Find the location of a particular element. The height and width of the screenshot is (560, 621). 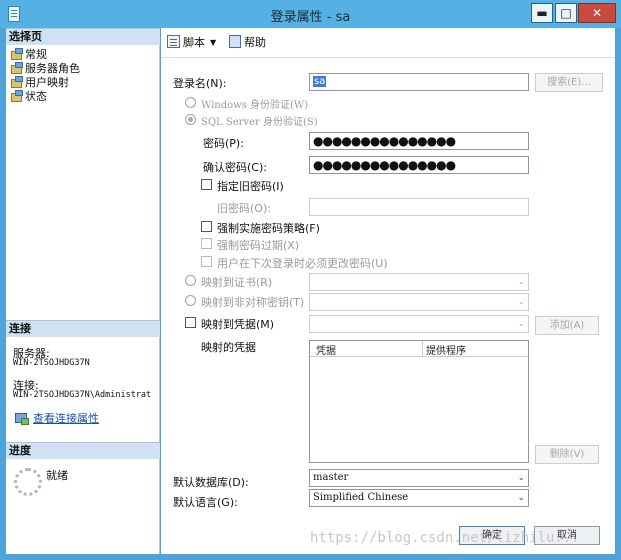

password-label: 密码(P): is located at coordinates (223, 143).